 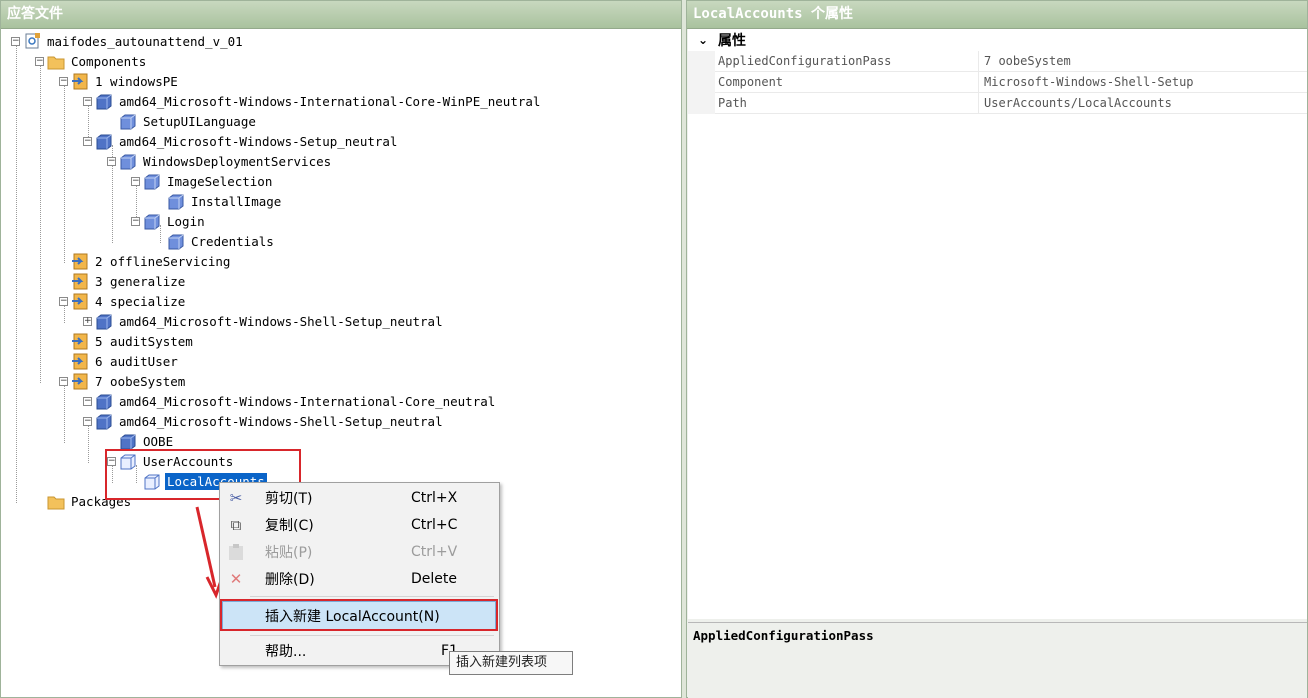 What do you see at coordinates (141, 441) in the screenshot?
I see `tree-node-setting: OOBE` at bounding box center [141, 441].